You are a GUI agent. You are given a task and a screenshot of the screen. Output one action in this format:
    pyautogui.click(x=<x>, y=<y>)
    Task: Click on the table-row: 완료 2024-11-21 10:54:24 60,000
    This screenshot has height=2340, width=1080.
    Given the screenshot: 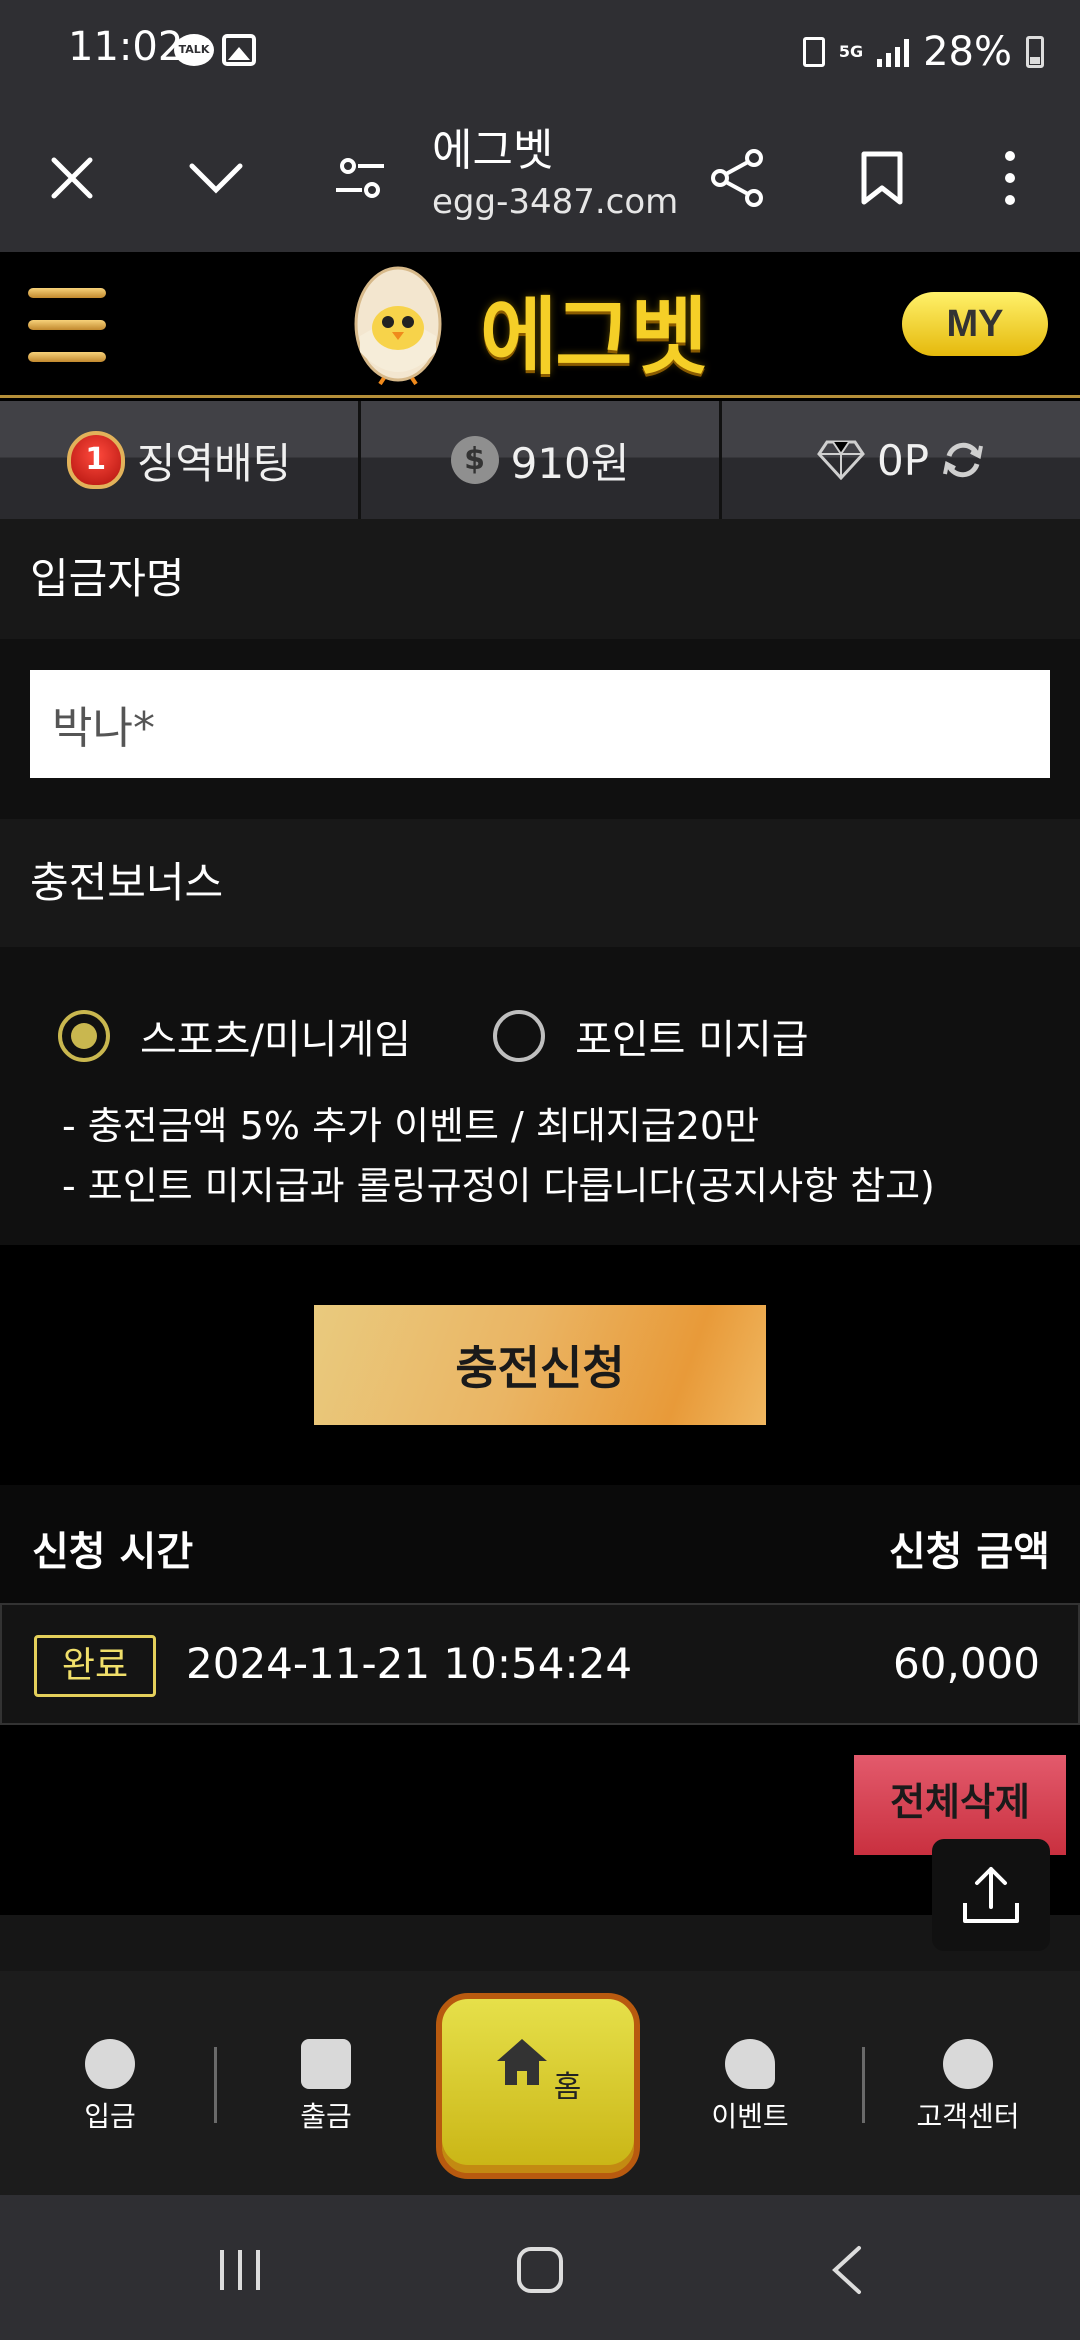 What is the action you would take?
    pyautogui.click(x=540, y=1664)
    